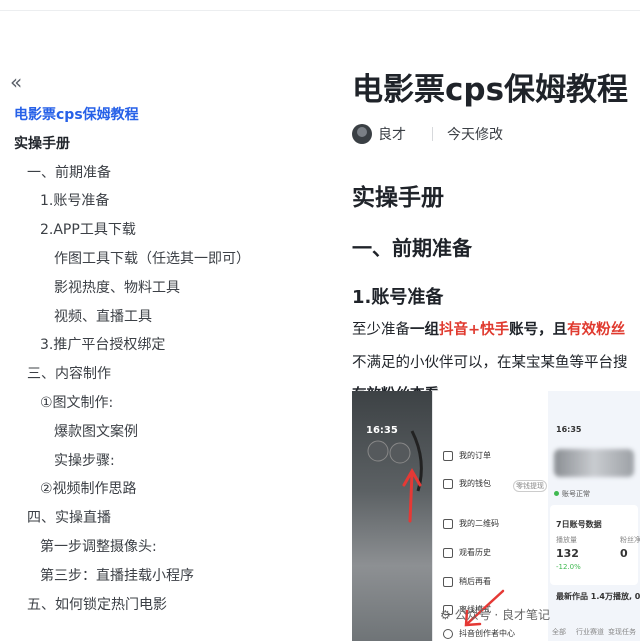 This screenshot has width=640, height=641. I want to click on red-arrow-icon, so click(395, 476).